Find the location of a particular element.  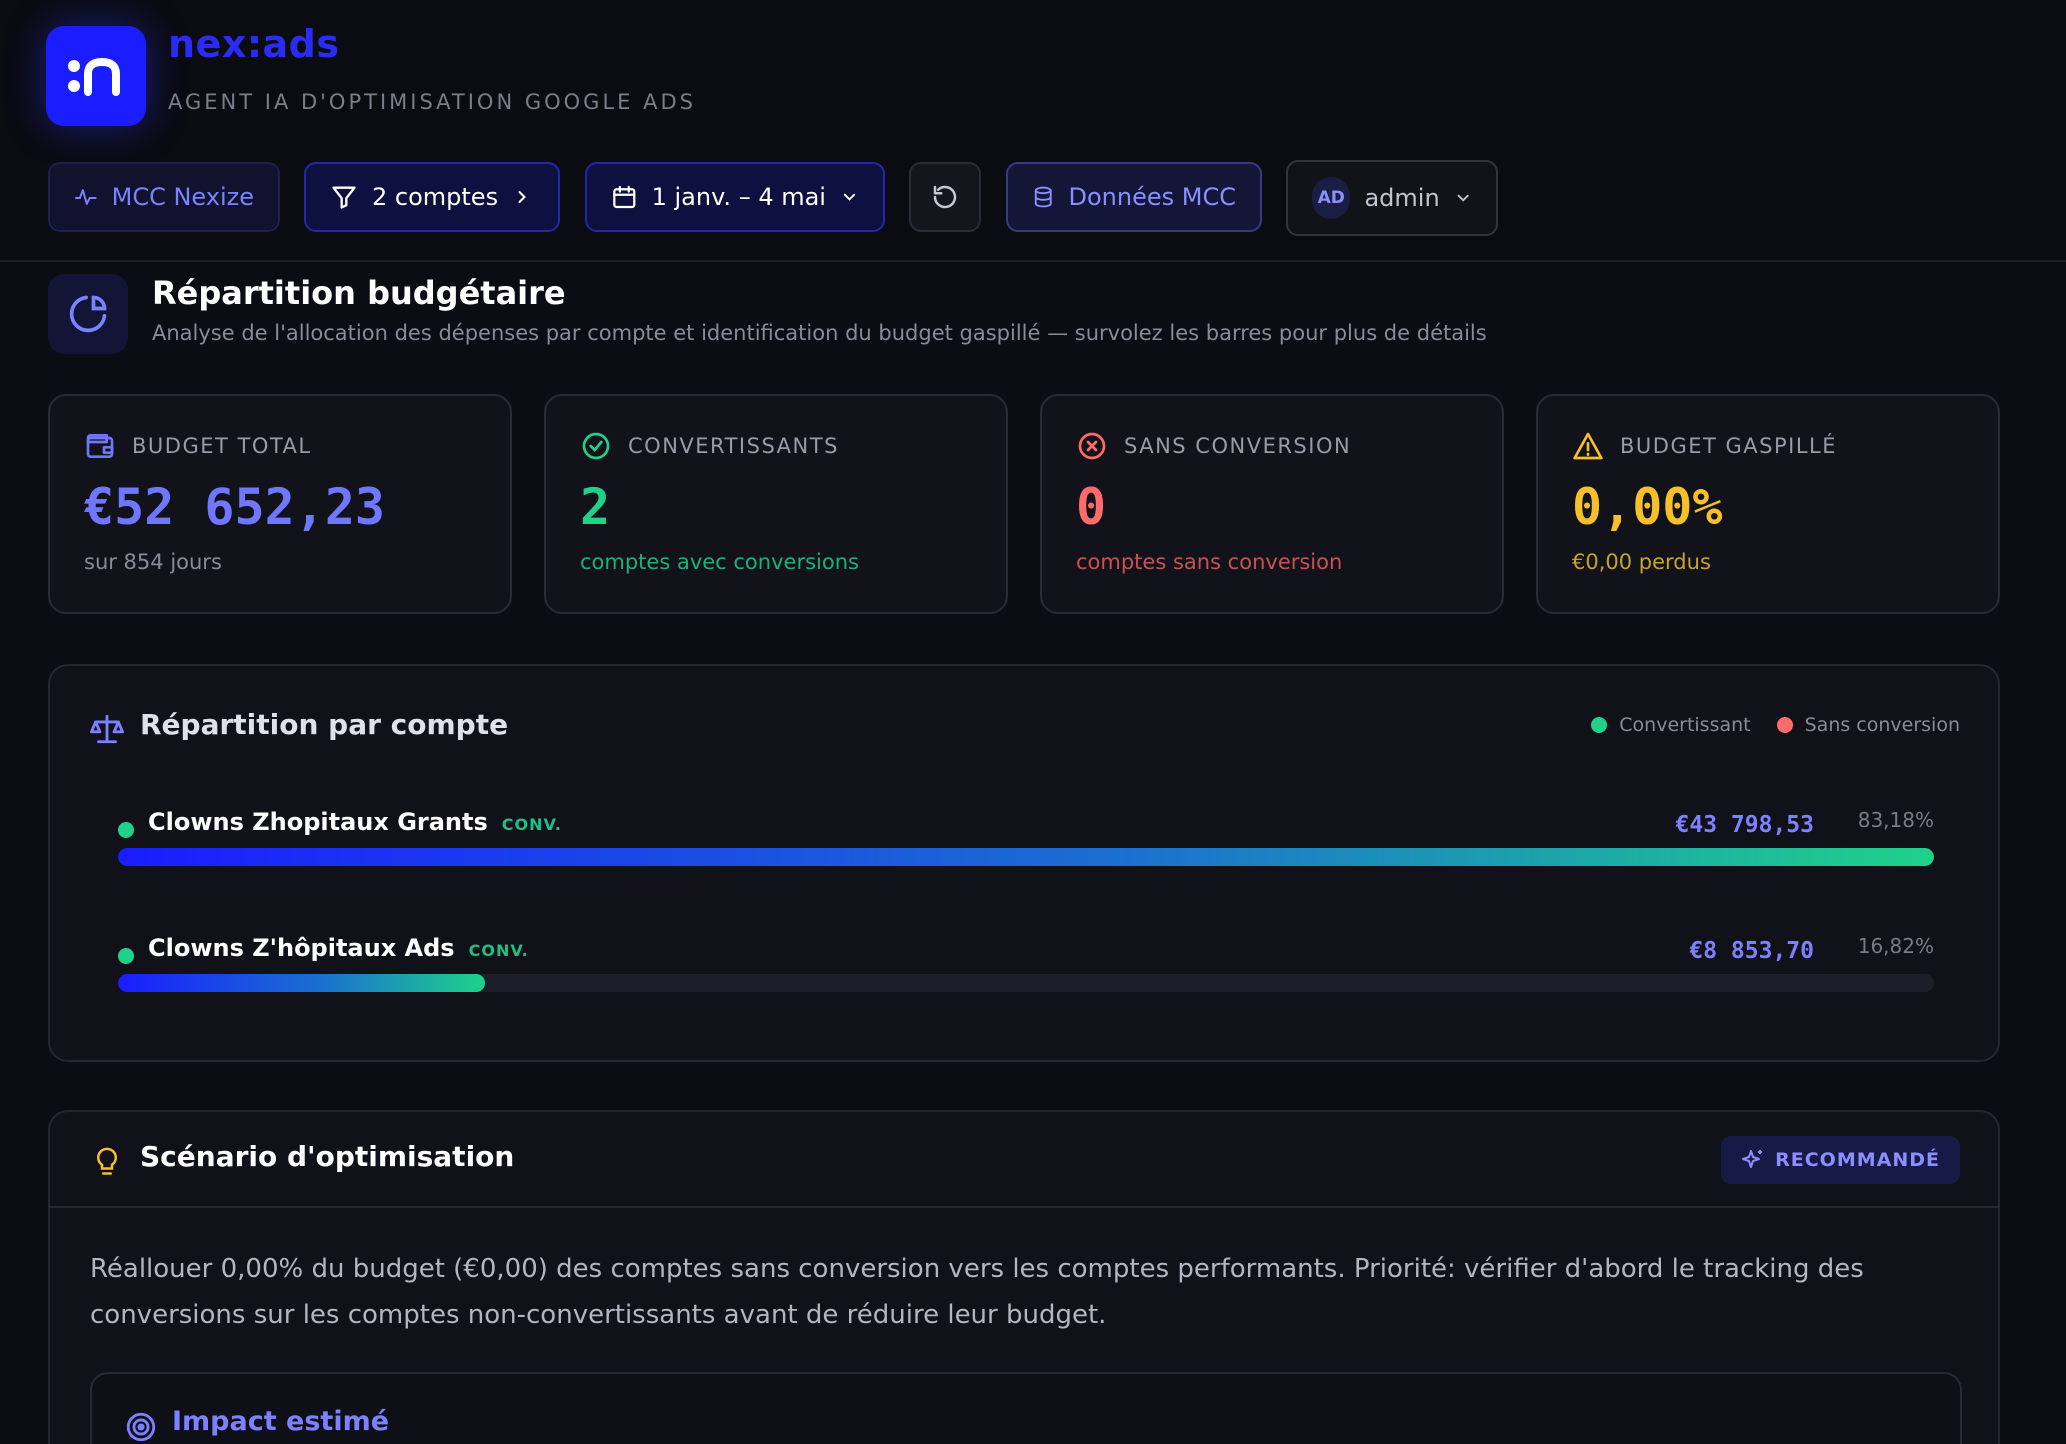

brand-logo is located at coordinates (96, 76).